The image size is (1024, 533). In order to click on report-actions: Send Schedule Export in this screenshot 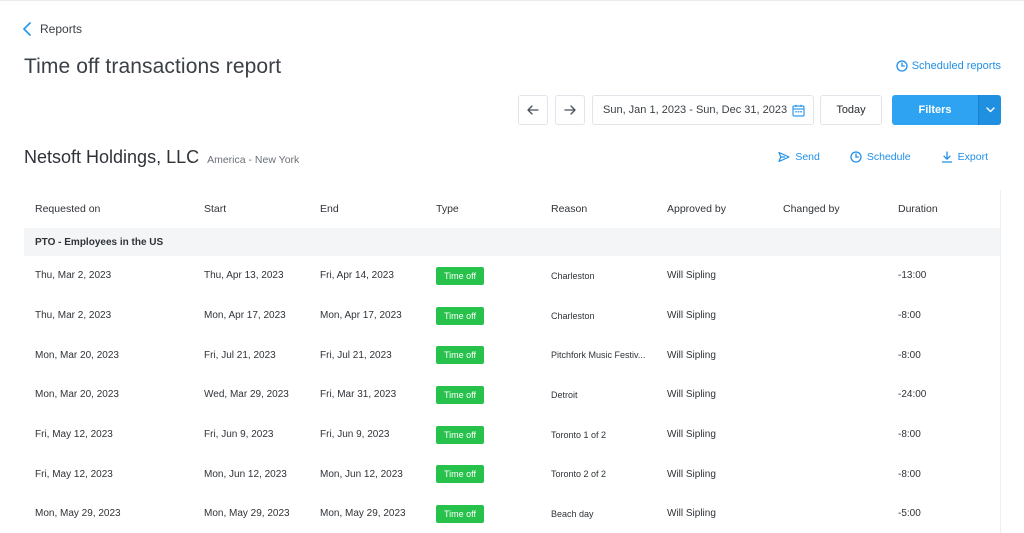, I will do `click(883, 157)`.